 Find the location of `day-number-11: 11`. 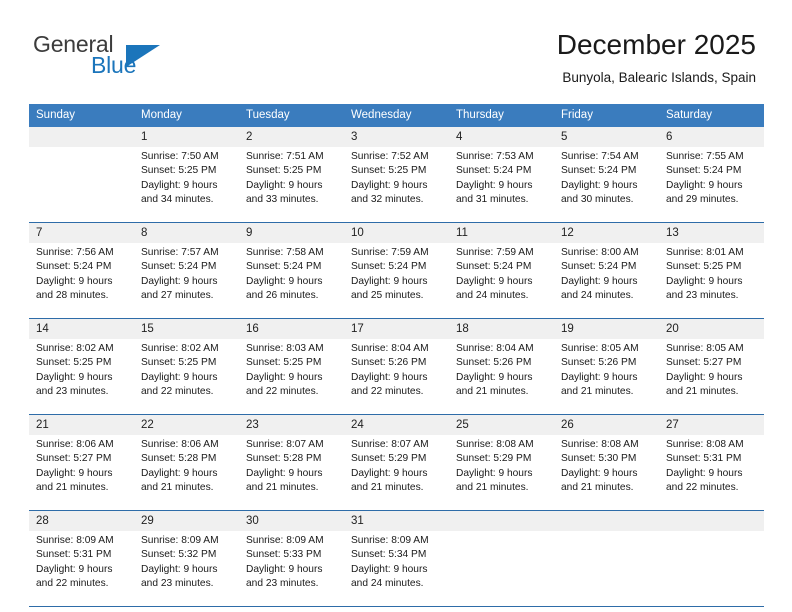

day-number-11: 11 is located at coordinates (501, 232).